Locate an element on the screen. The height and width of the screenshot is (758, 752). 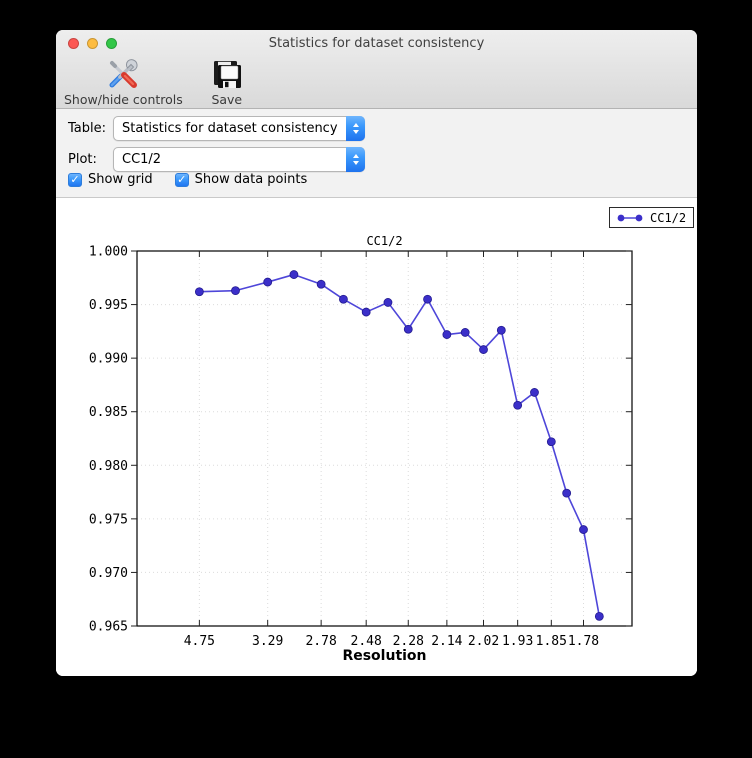
show-hide-controls-button: Show/hide controls is located at coordinates (123, 82).